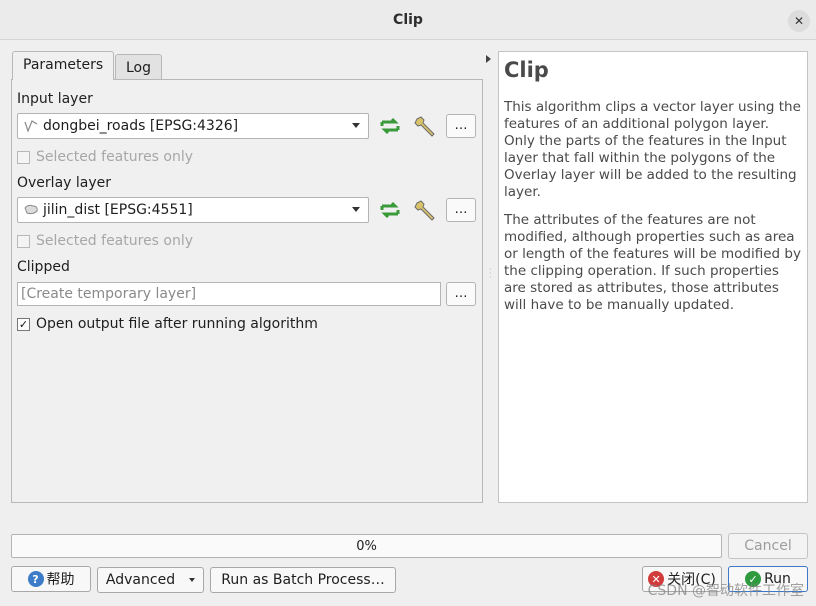  I want to click on help-title: Clip, so click(526, 70).